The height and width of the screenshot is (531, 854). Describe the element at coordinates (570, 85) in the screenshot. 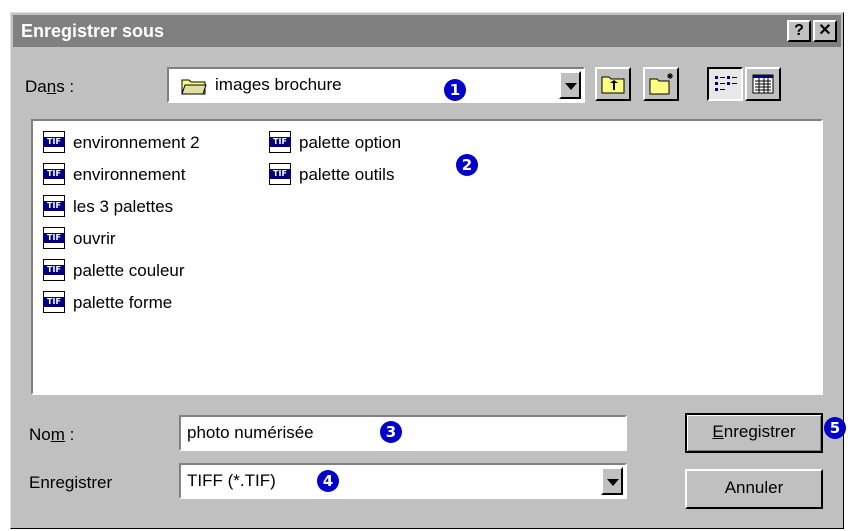

I see `location-dropdown-arrow` at that location.